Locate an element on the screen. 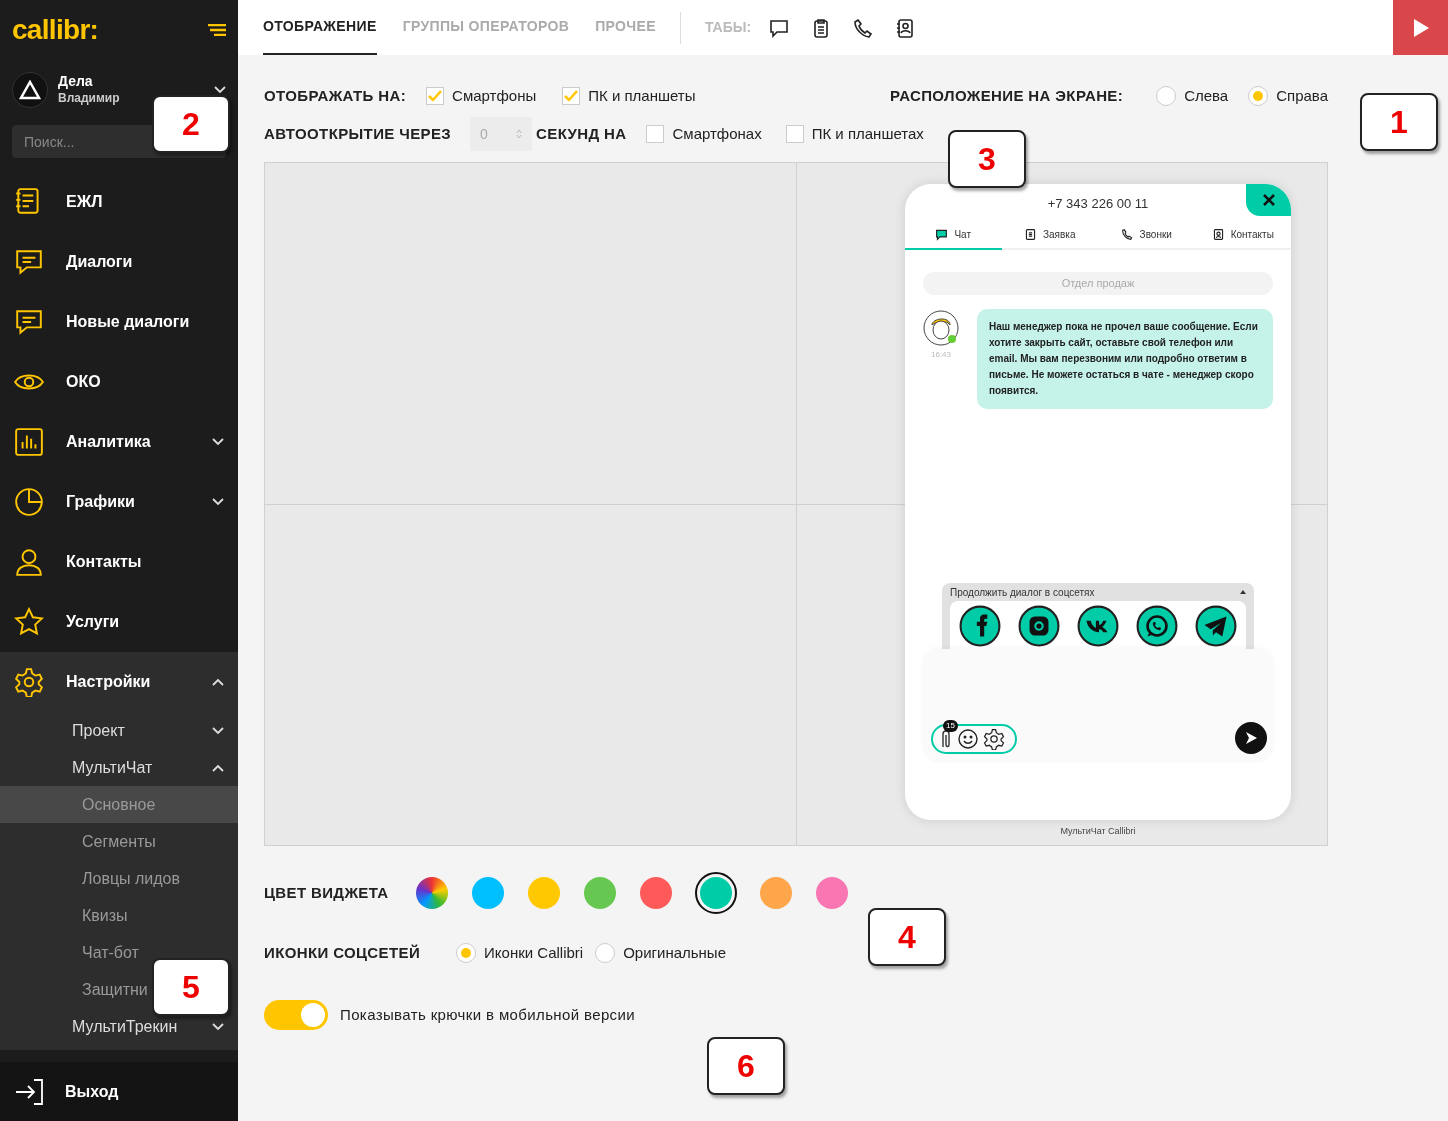  checkbox-label: ПК и планшетах is located at coordinates (867, 133).